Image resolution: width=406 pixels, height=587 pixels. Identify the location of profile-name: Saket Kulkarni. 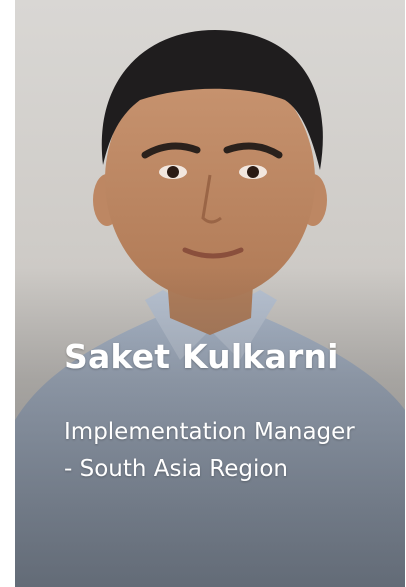
(201, 356).